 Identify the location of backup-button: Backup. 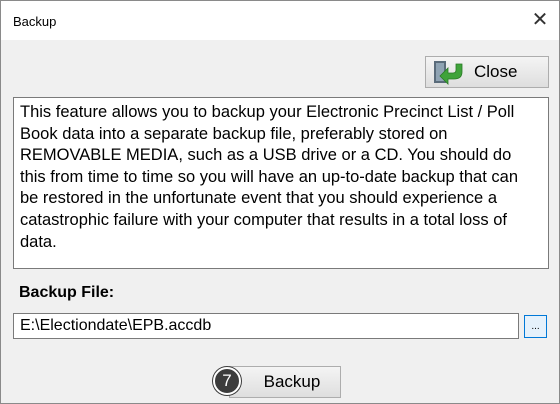
(285, 382).